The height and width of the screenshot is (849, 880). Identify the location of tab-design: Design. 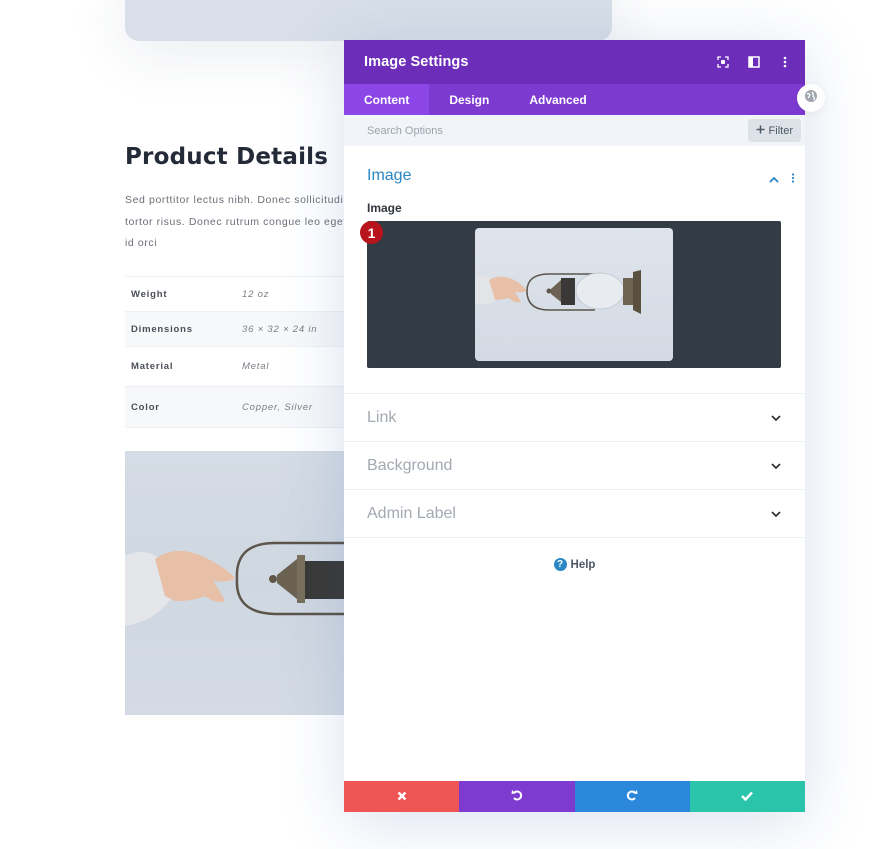
(469, 99).